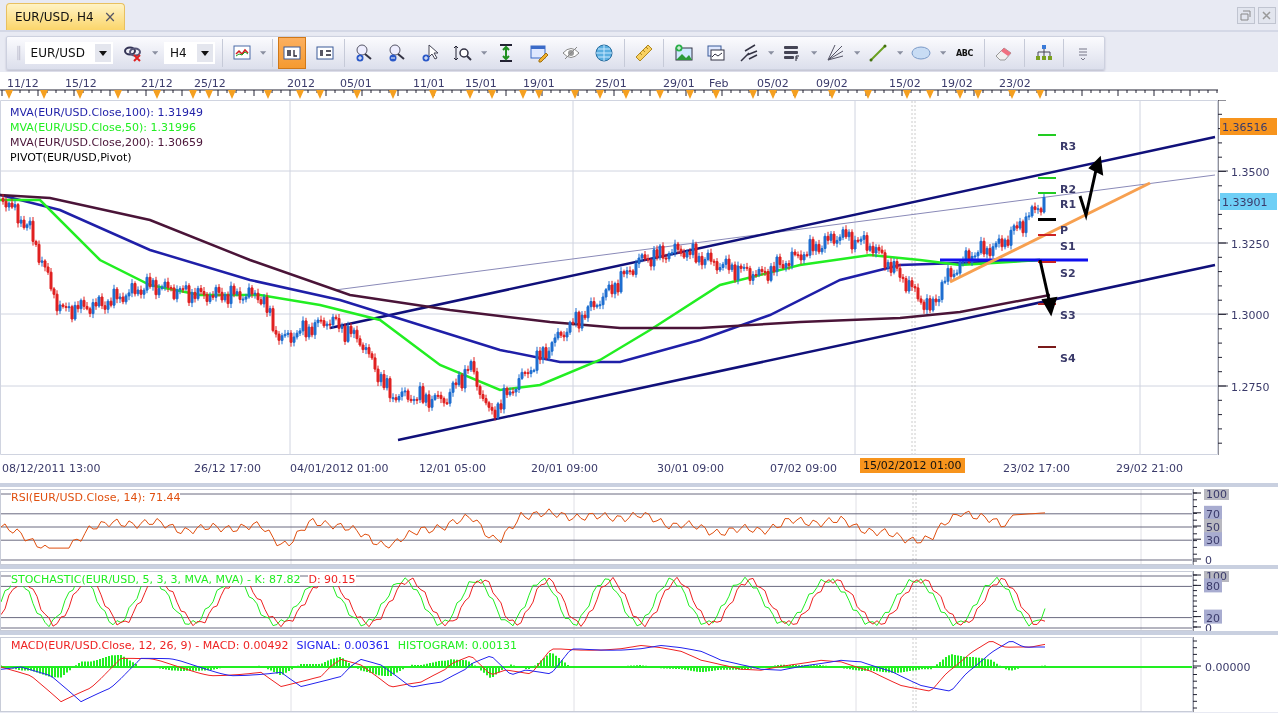  Describe the element at coordinates (1250, 315) in the screenshot. I see `price-label: 1.3000` at that location.